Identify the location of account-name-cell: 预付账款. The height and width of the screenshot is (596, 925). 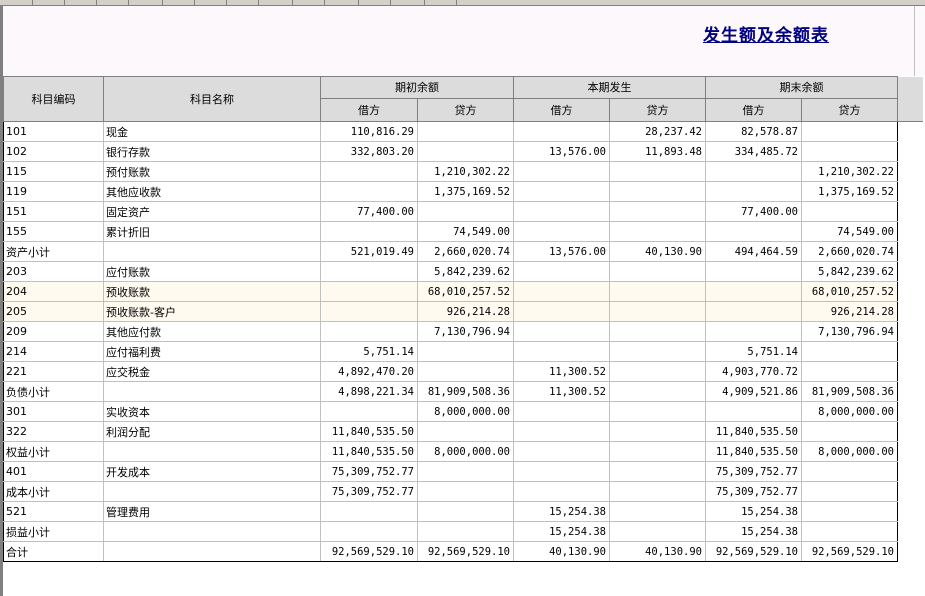
(212, 171).